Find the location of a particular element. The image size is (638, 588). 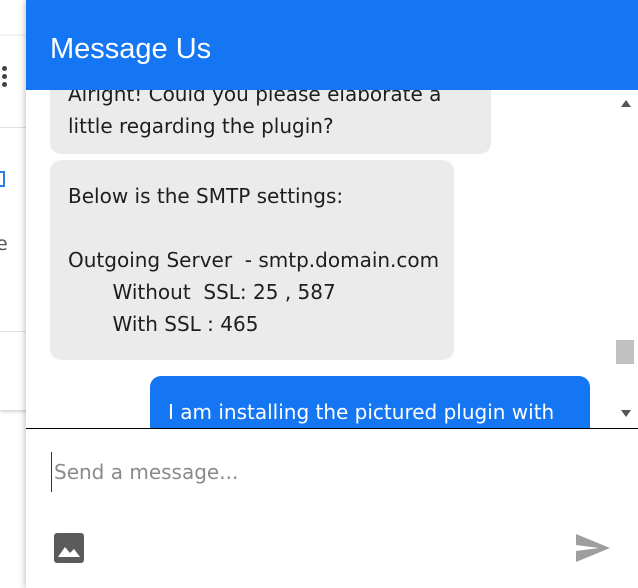

arrow-up-icon is located at coordinates (626, 103).